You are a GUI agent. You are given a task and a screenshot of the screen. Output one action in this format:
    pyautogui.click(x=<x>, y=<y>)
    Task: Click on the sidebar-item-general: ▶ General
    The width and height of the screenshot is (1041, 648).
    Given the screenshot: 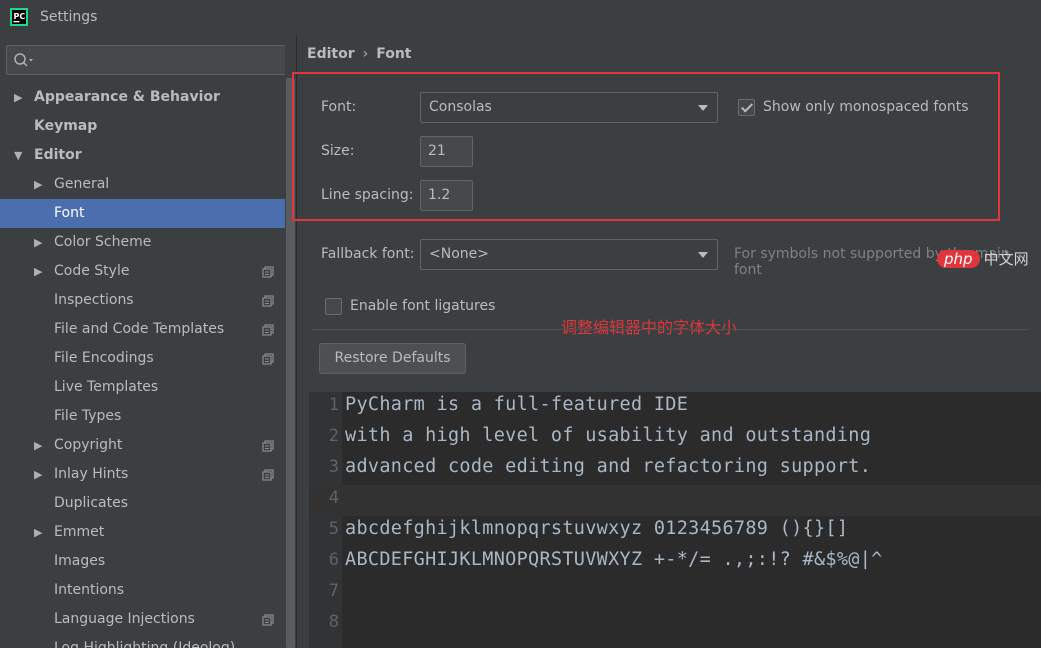 What is the action you would take?
    pyautogui.click(x=148, y=184)
    